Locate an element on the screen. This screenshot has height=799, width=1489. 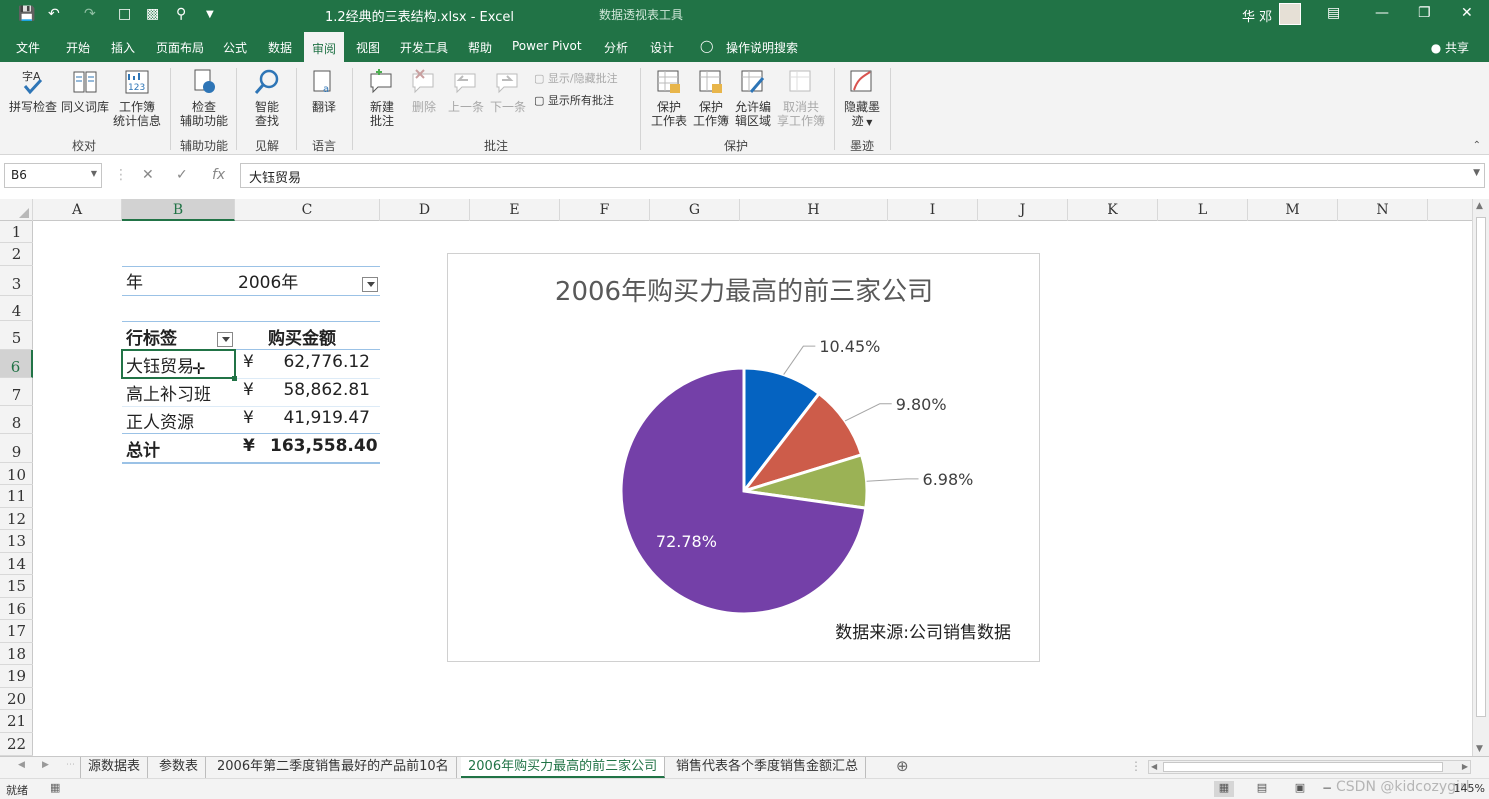
sheet-tab-top3-companies: 2006年购买力最高的前三家公司 is located at coordinates (563, 767).